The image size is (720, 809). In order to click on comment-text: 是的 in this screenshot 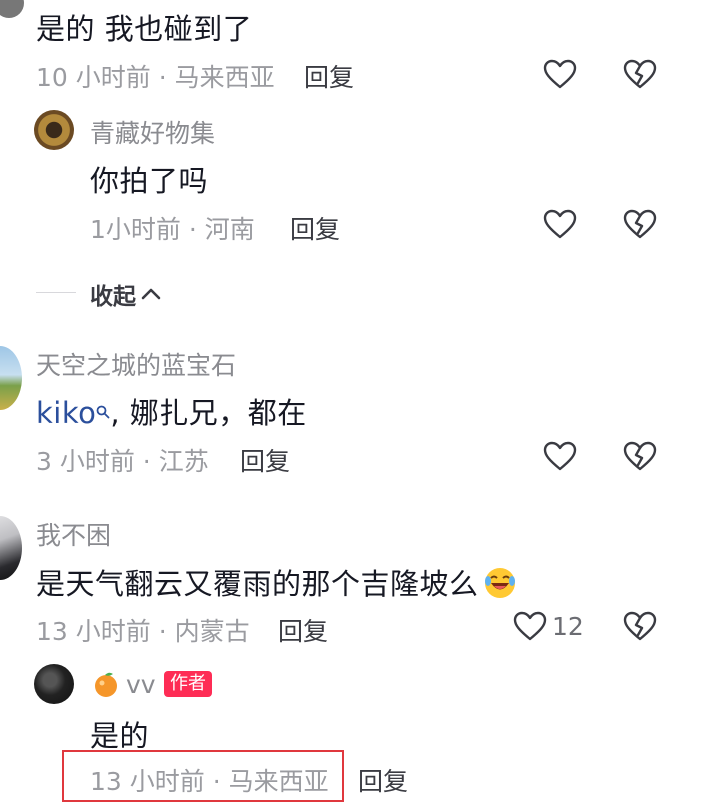, I will do `click(120, 736)`.